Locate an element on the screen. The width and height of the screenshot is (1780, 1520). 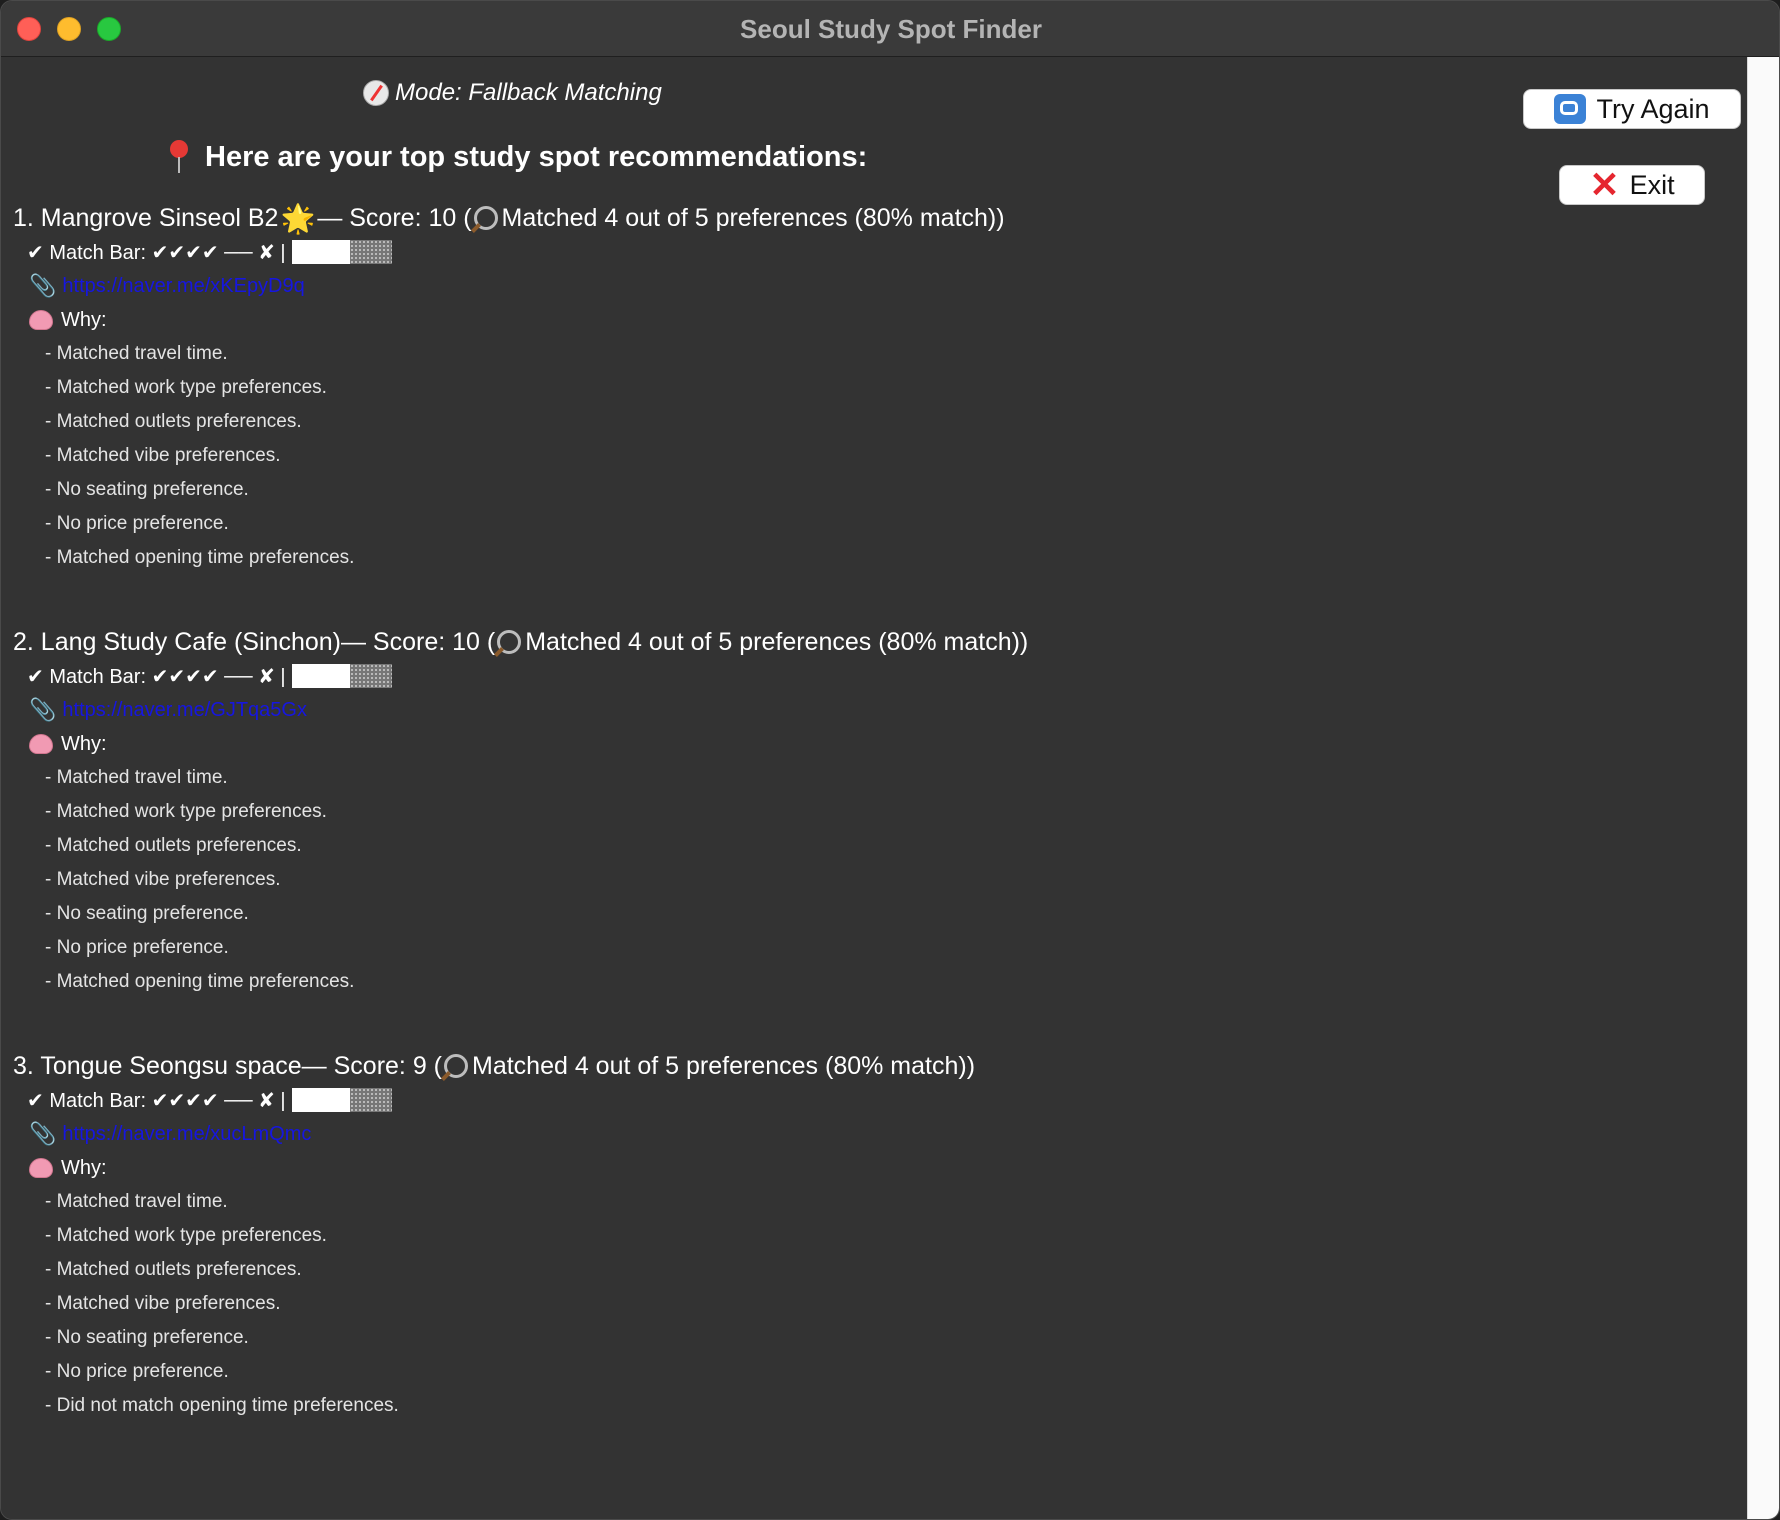
repeat-icon is located at coordinates (1570, 109).